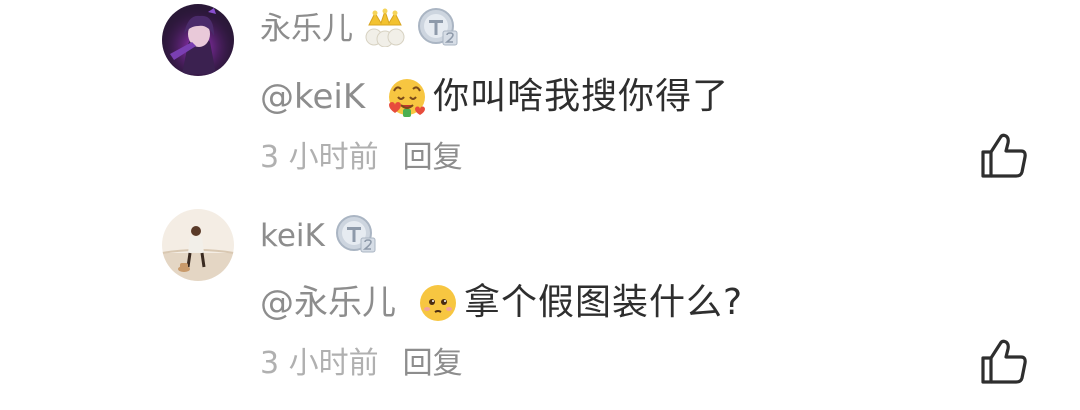 This screenshot has height=410, width=1080. What do you see at coordinates (328, 303) in the screenshot?
I see `mention-link: @永乐儿` at bounding box center [328, 303].